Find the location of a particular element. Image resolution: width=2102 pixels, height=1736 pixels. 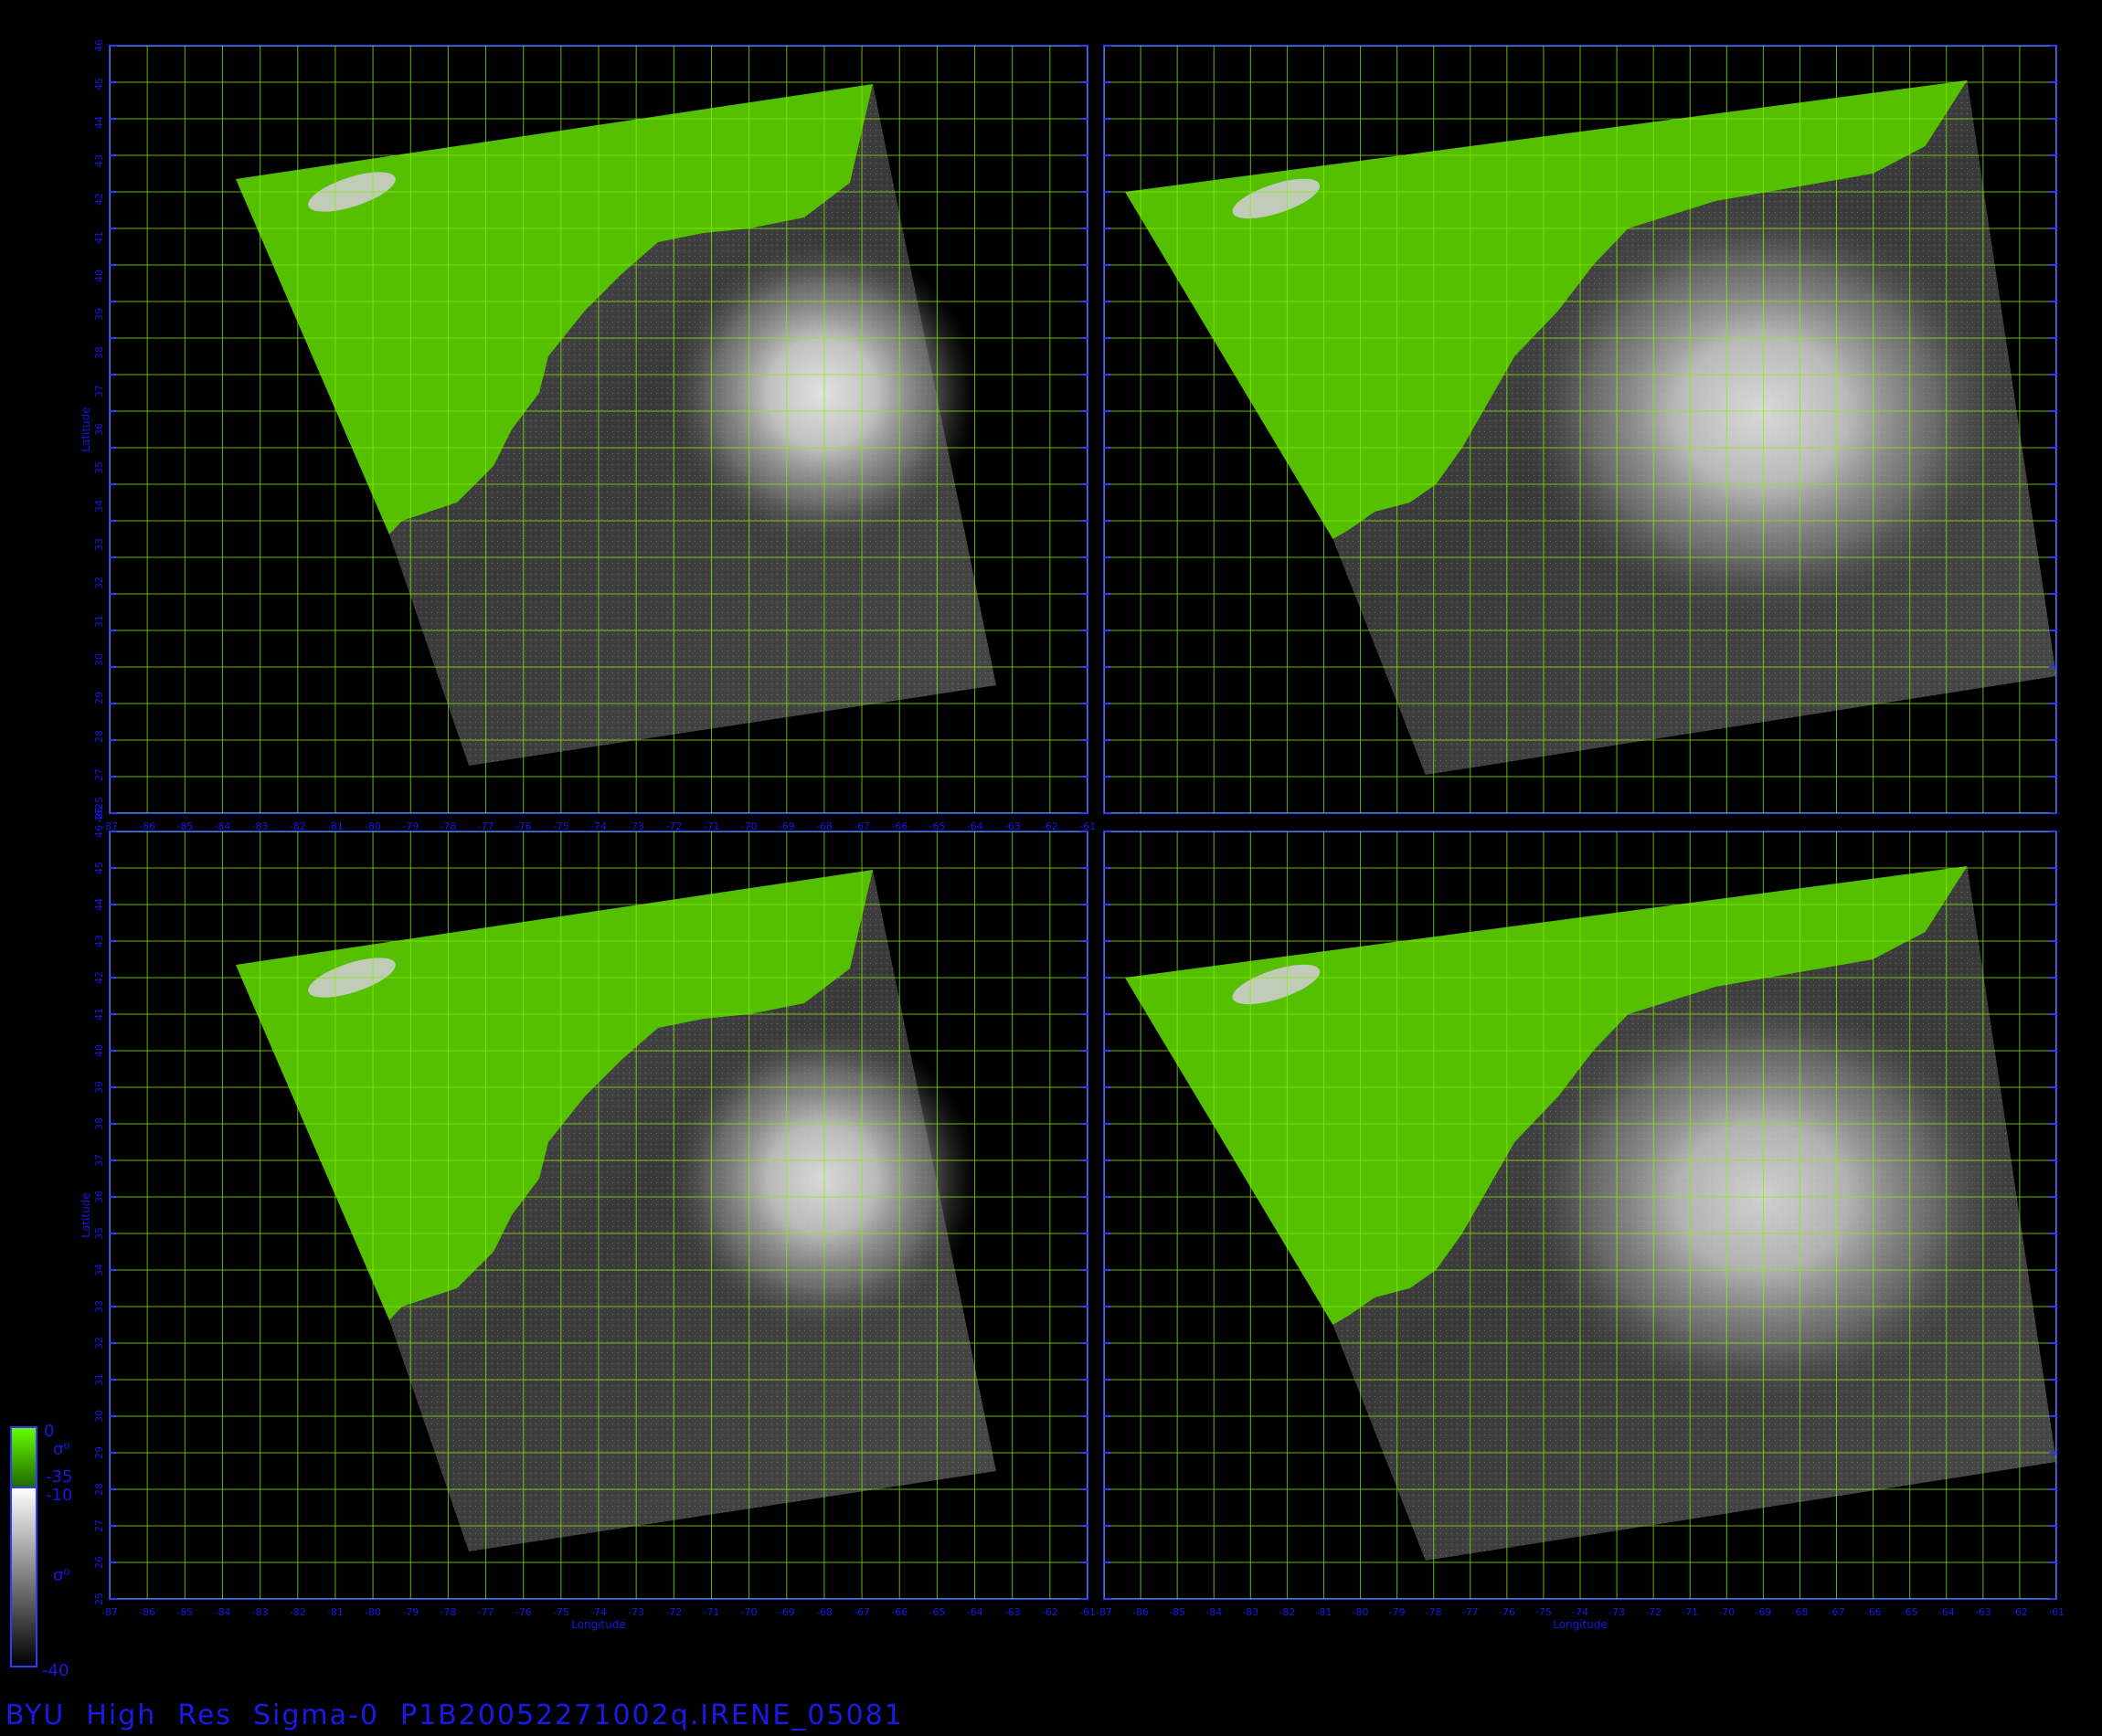

lon-tick-label: -84 is located at coordinates (1213, 1612).